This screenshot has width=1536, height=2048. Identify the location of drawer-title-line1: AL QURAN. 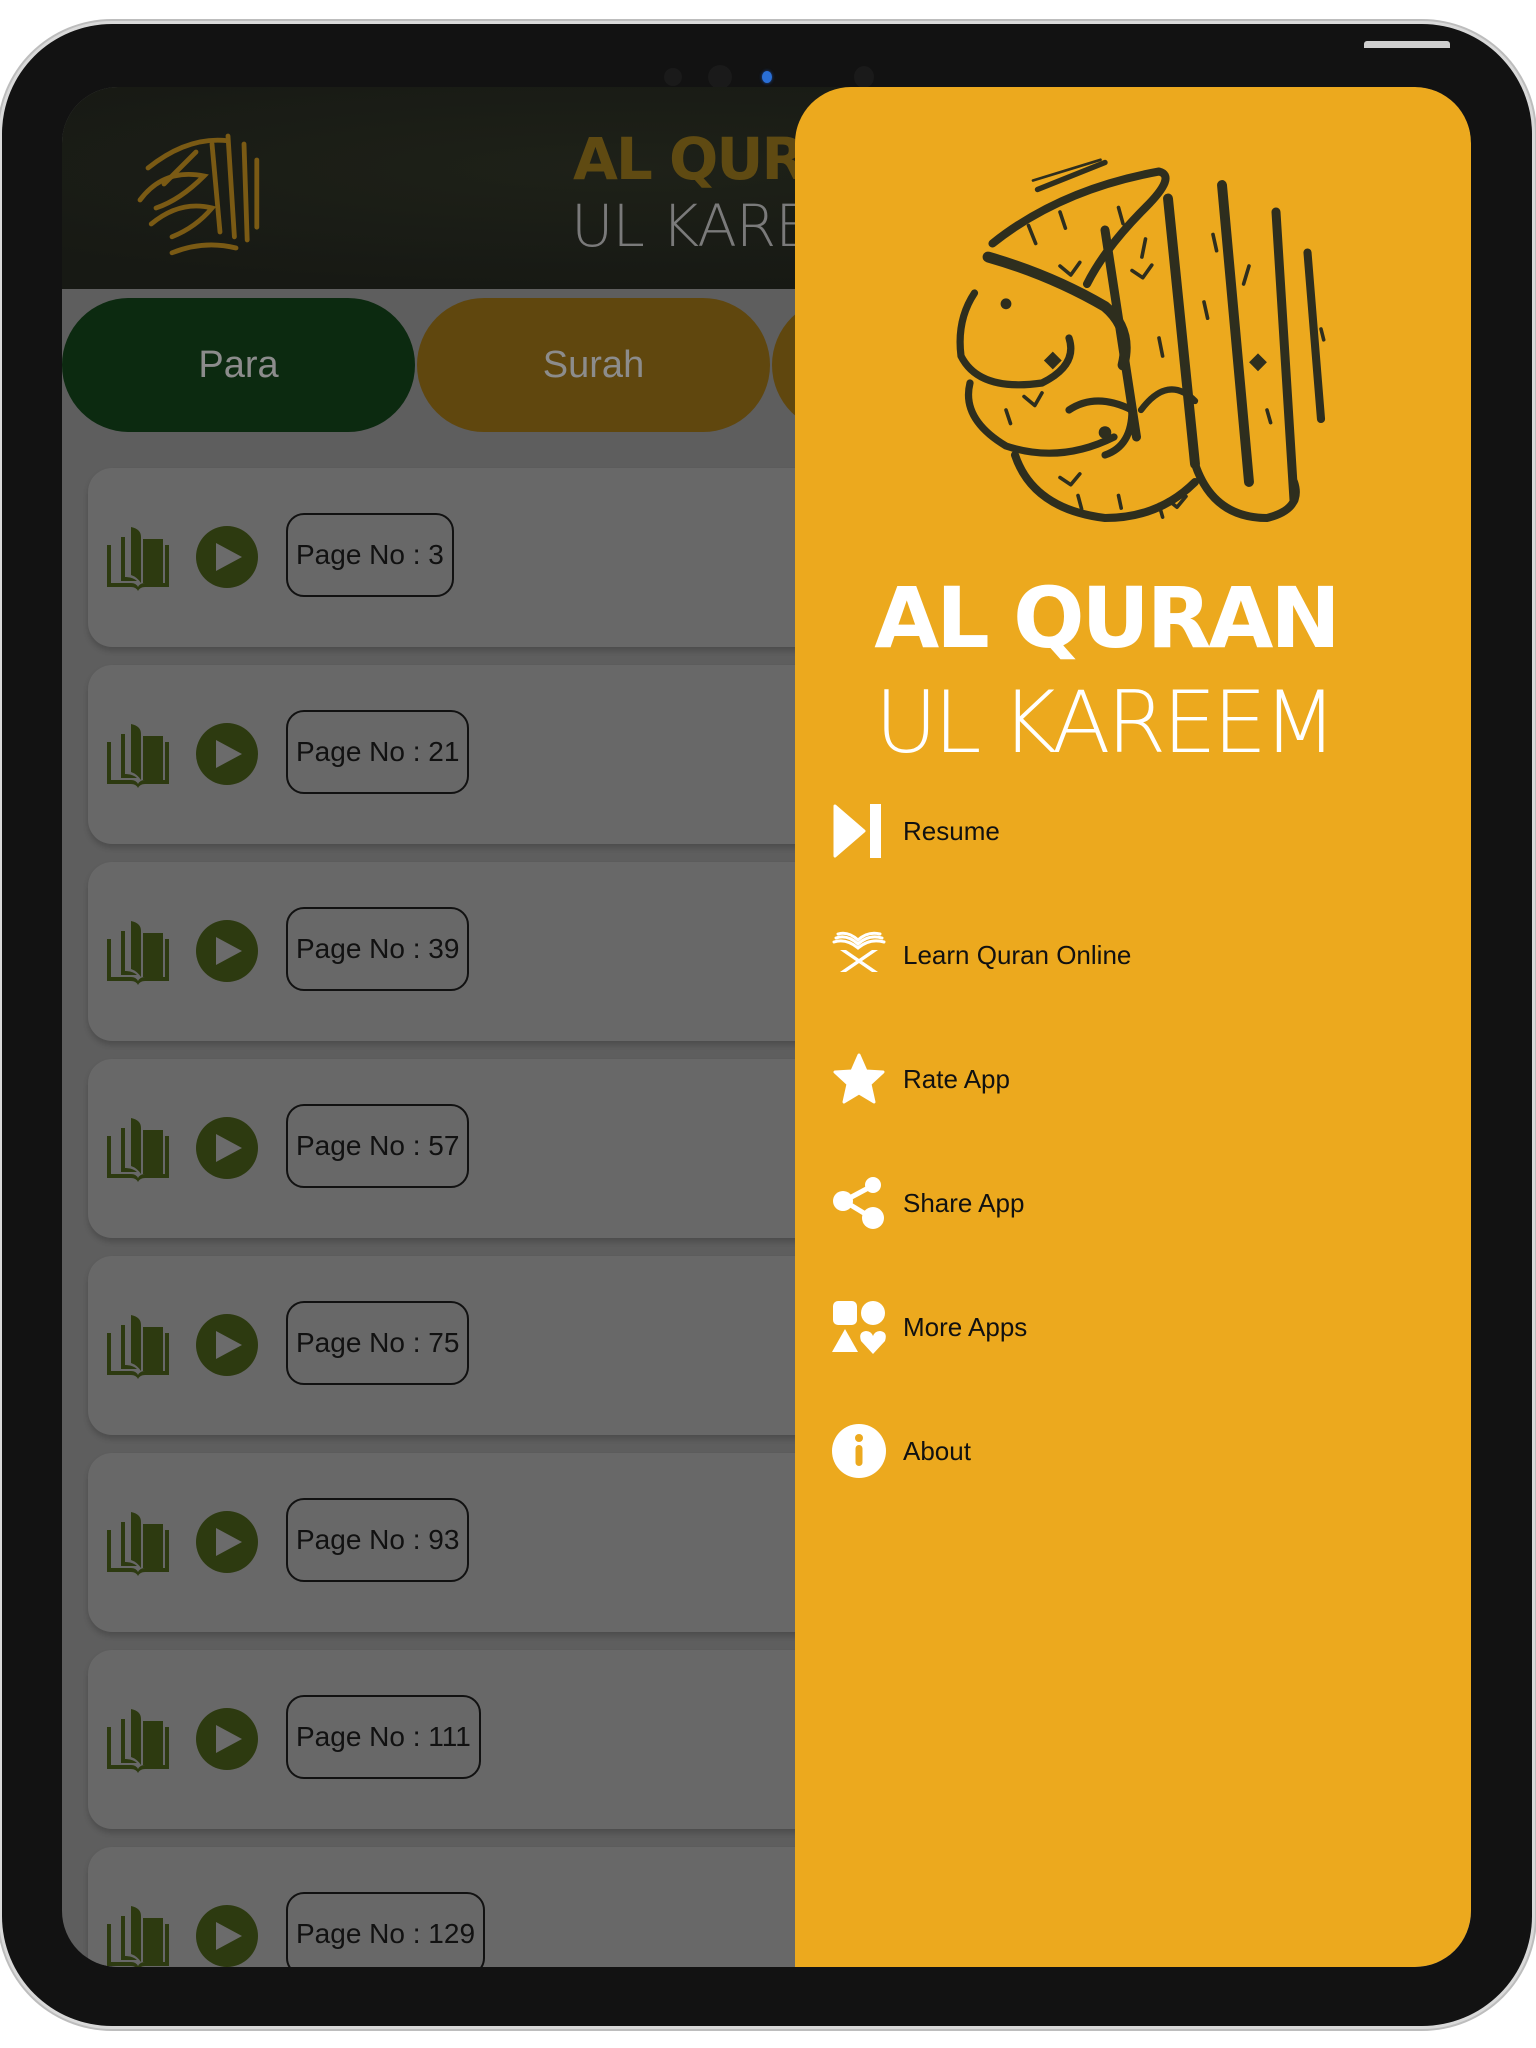
(1107, 618).